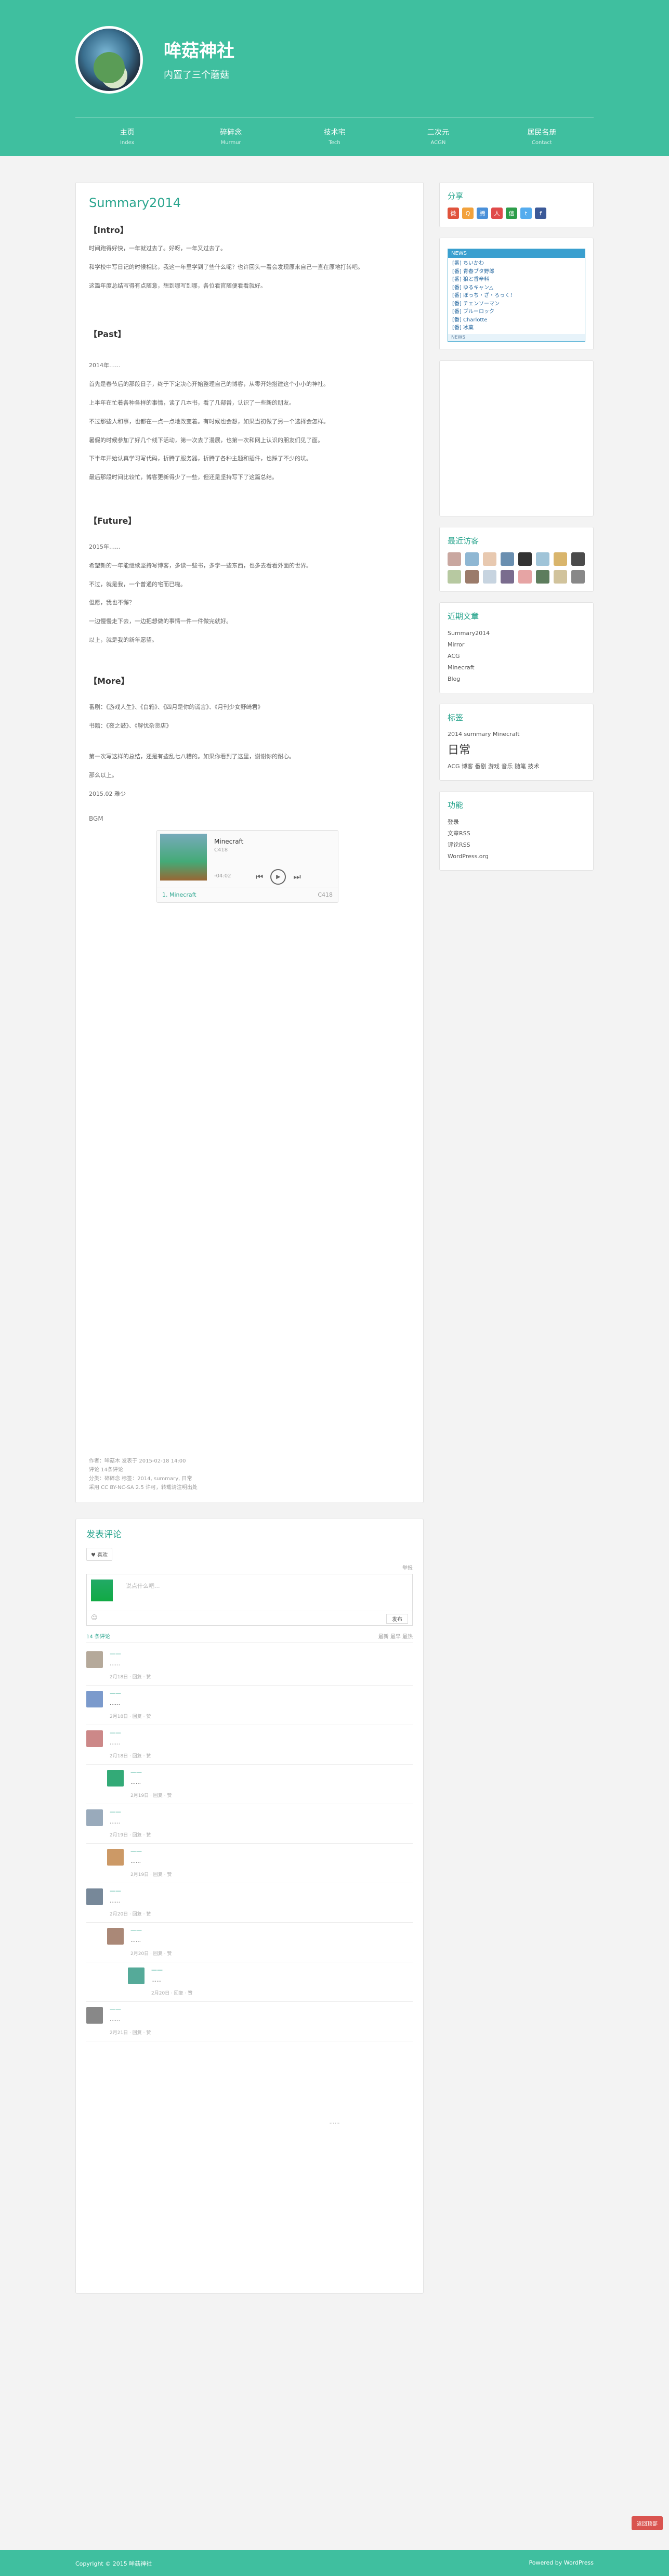 This screenshot has height=2576, width=669. I want to click on track-list: 1. Minecraft C418, so click(248, 894).